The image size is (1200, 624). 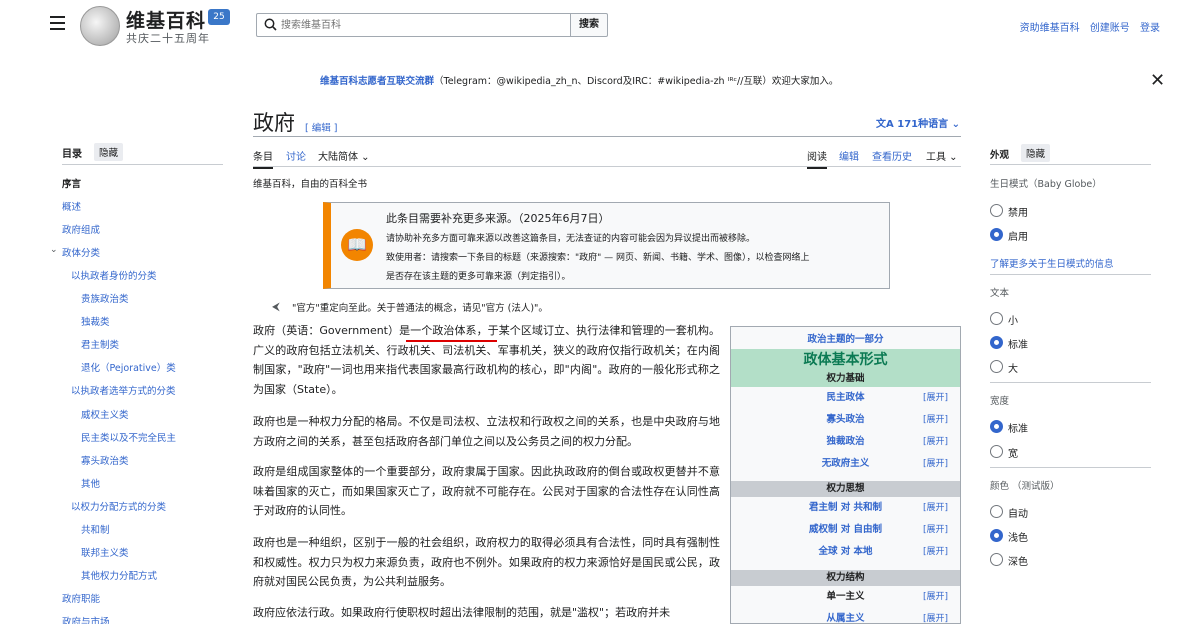 What do you see at coordinates (166, 19) in the screenshot?
I see `logo-title: 维基百科` at bounding box center [166, 19].